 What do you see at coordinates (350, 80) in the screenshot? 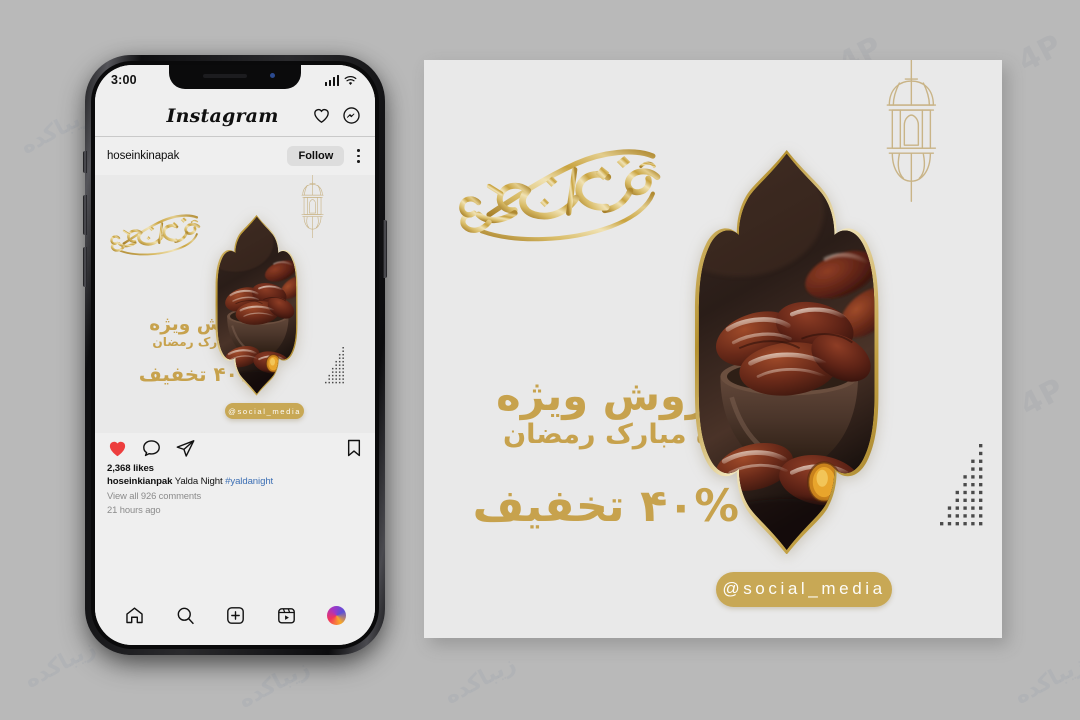
I see `wifi-icon` at bounding box center [350, 80].